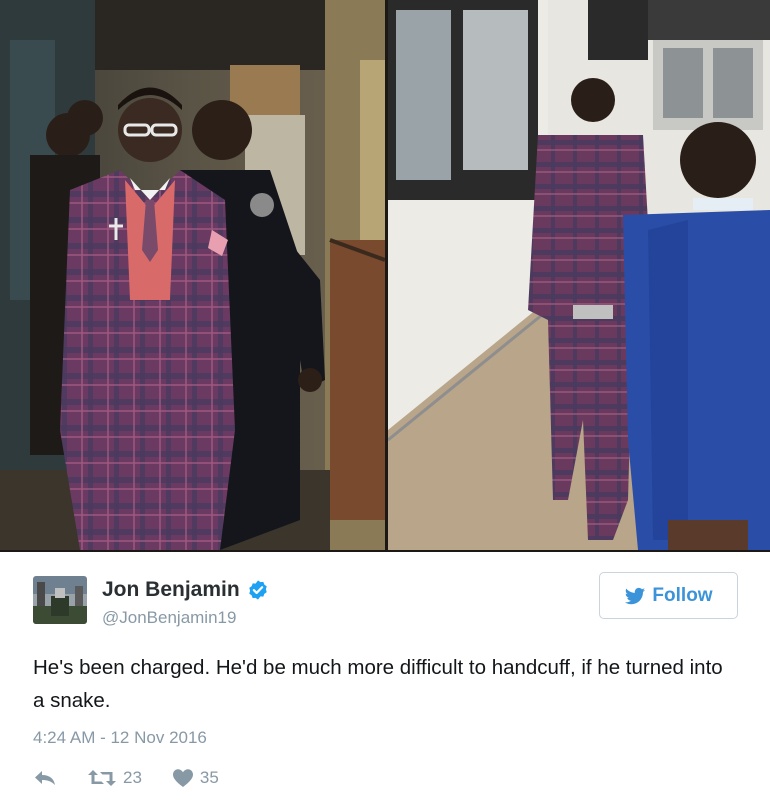 The height and width of the screenshot is (801, 770). I want to click on avatar-image, so click(60, 600).